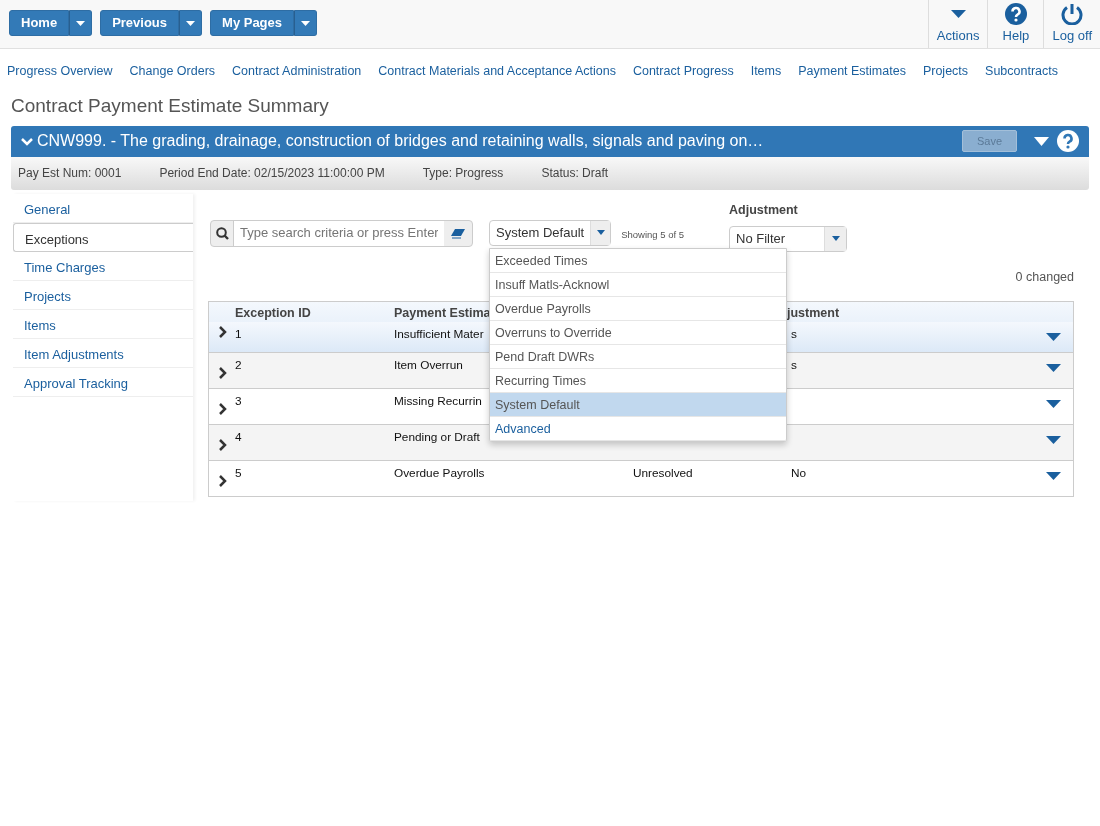 The width and height of the screenshot is (1100, 826). What do you see at coordinates (575, 174) in the screenshot?
I see `info-text: Status: Draft` at bounding box center [575, 174].